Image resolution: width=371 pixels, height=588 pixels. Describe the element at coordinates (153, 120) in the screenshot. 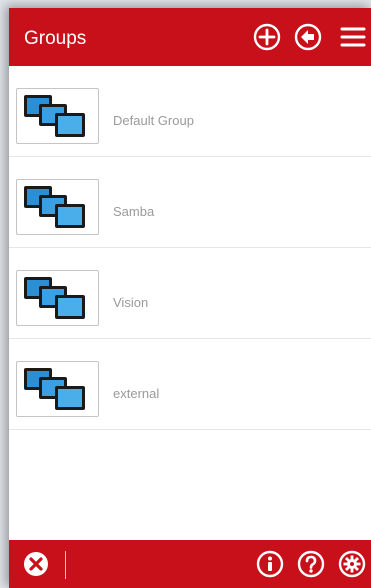

I see `group-name-label: Default Group` at that location.